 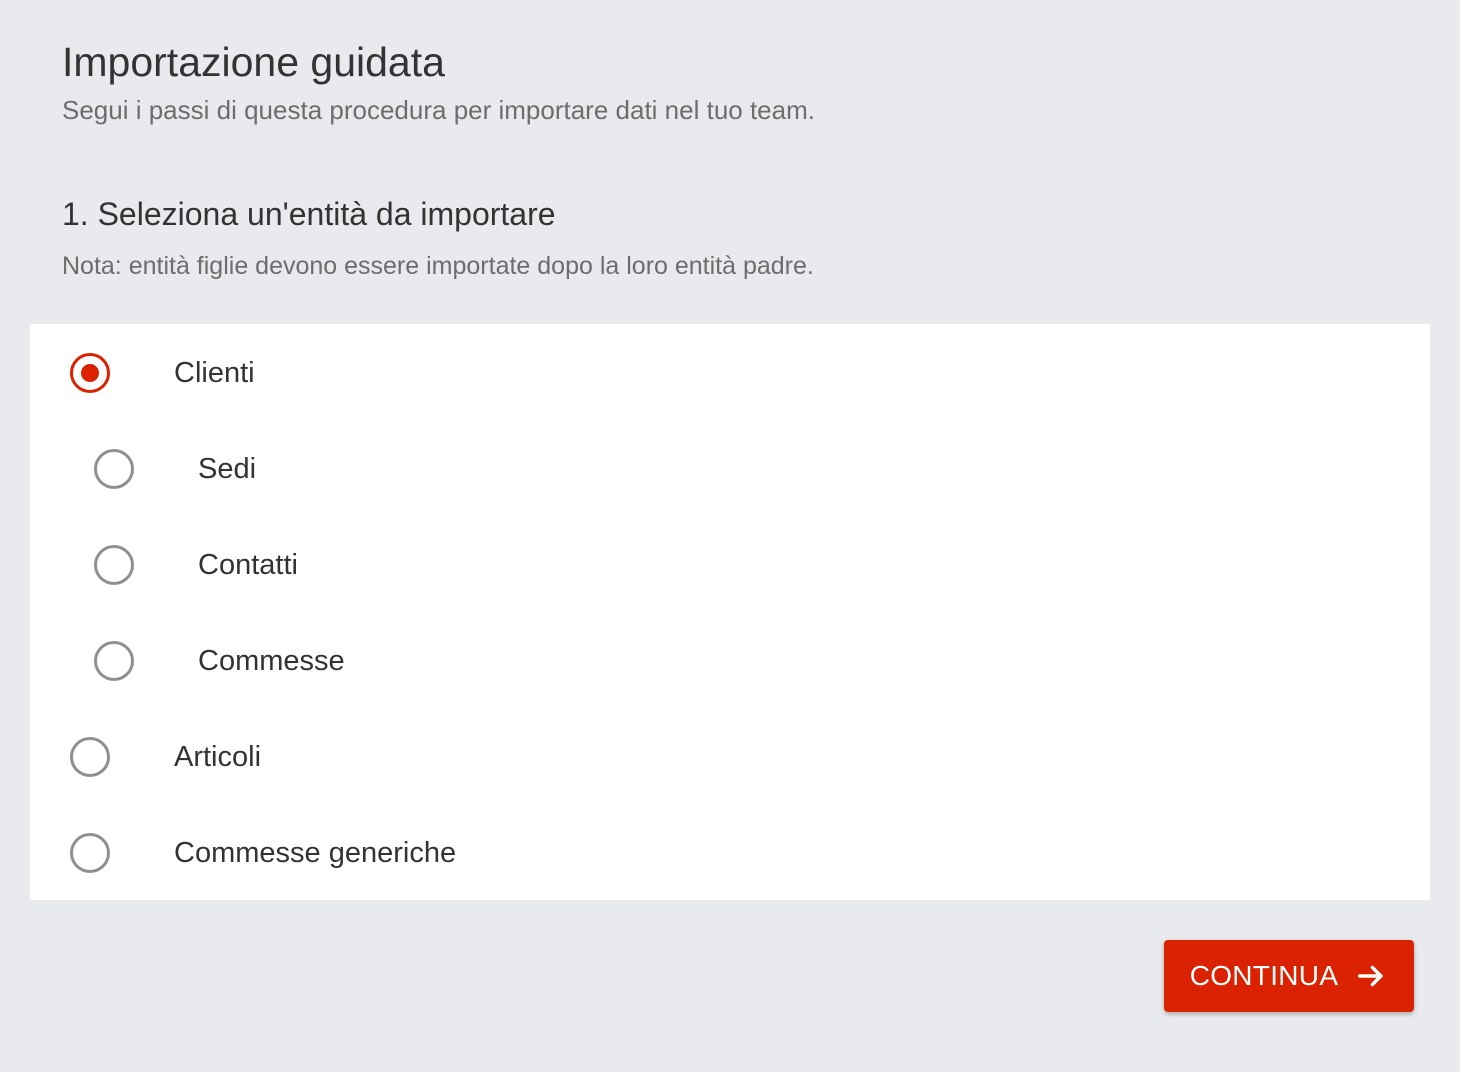 What do you see at coordinates (309, 214) in the screenshot?
I see `step-title: 1. Seleziona un'entità da importare` at bounding box center [309, 214].